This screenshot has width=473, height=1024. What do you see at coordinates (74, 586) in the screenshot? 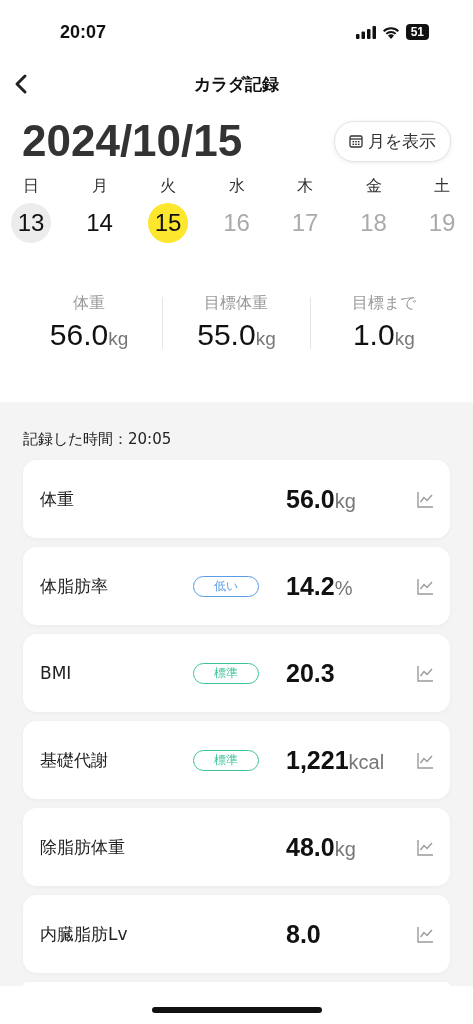
I see `metric-name: 体脂肪率` at bounding box center [74, 586].